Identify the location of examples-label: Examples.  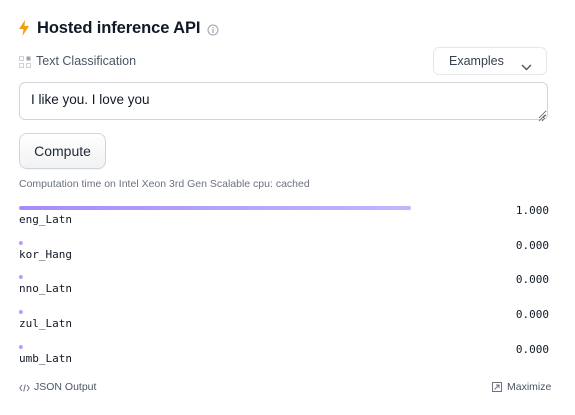
(476, 61).